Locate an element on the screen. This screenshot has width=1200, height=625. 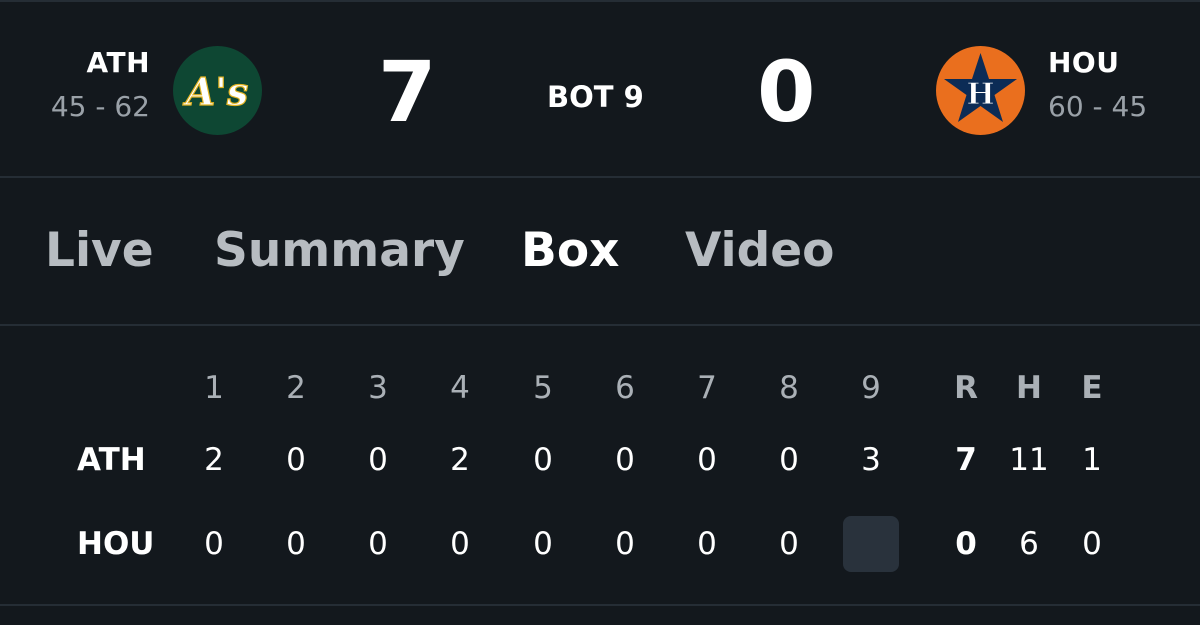
tab-video: Video is located at coordinates (759, 250).